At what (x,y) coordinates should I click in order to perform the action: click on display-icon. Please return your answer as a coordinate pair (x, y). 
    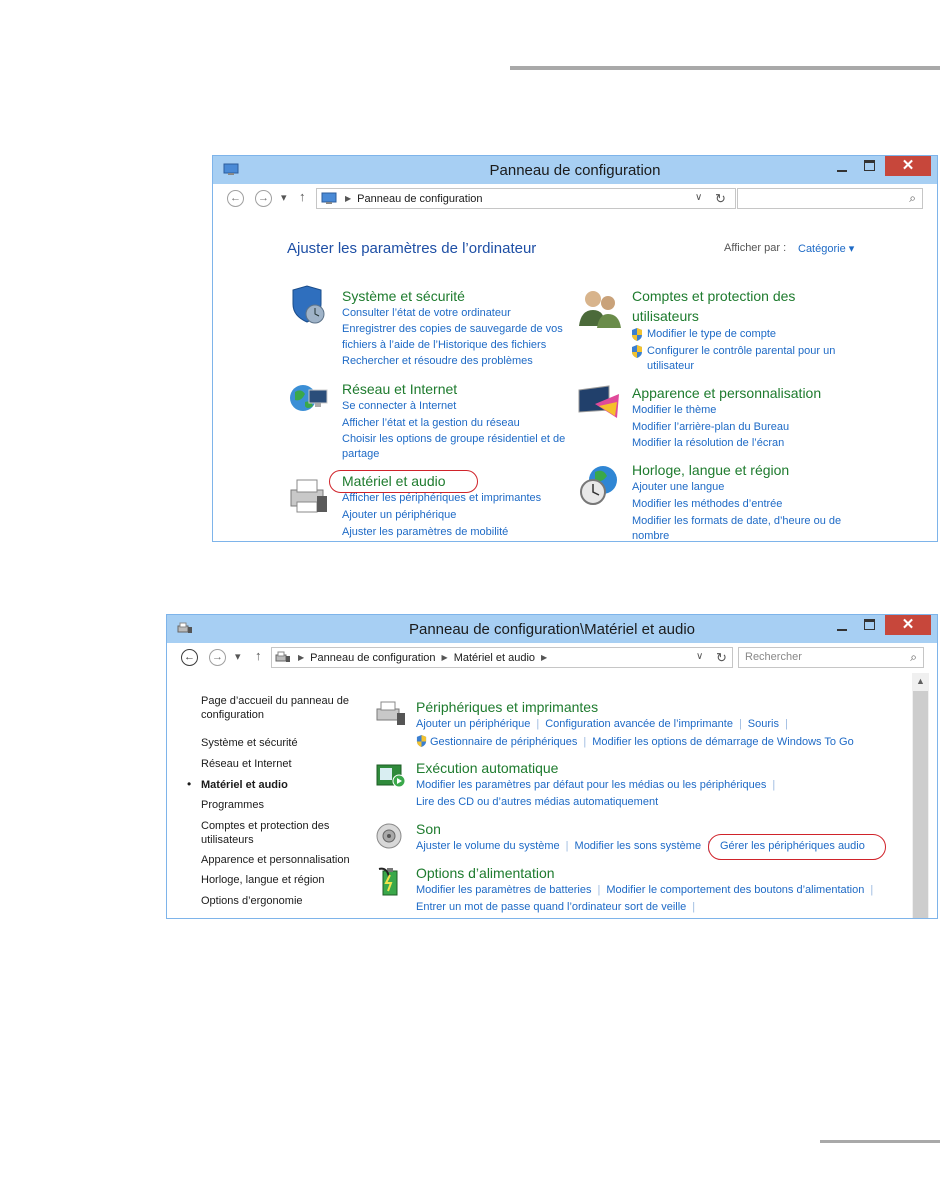
    Looking at the image, I should click on (598, 401).